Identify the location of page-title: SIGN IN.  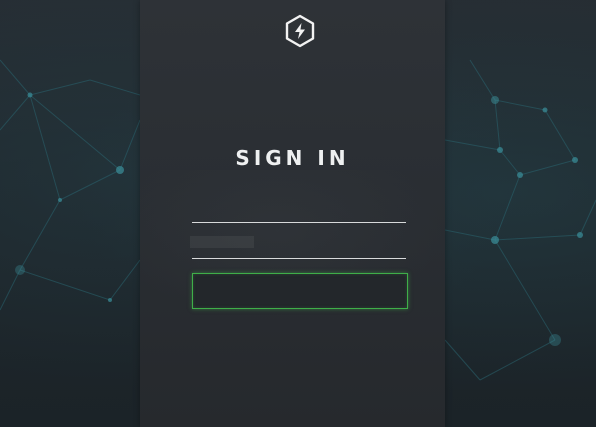
(292, 158).